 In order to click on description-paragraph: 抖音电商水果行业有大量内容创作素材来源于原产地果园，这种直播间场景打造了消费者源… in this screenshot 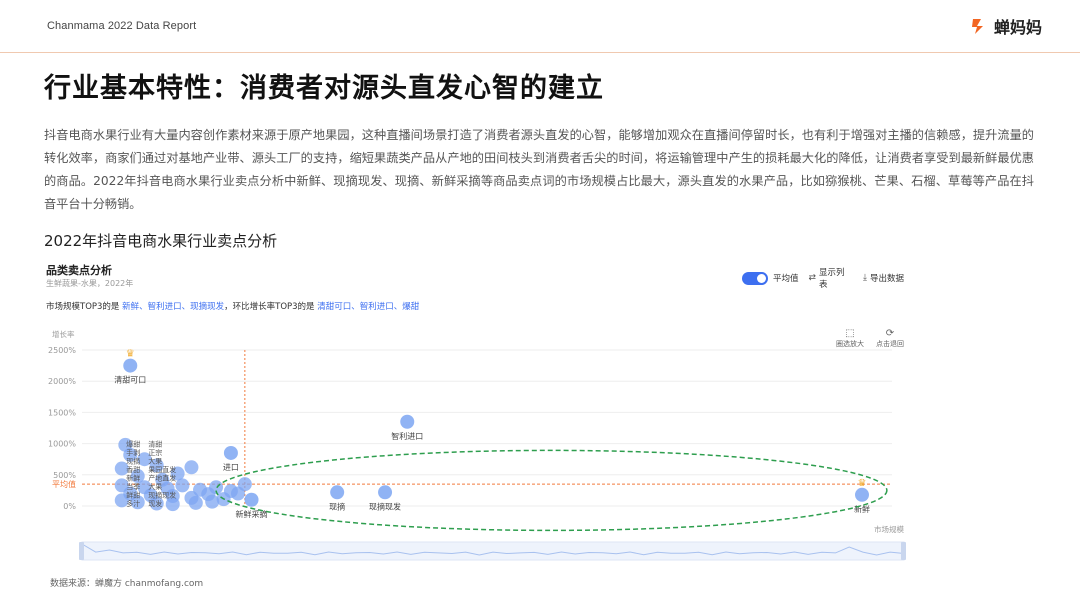, I will do `click(539, 169)`.